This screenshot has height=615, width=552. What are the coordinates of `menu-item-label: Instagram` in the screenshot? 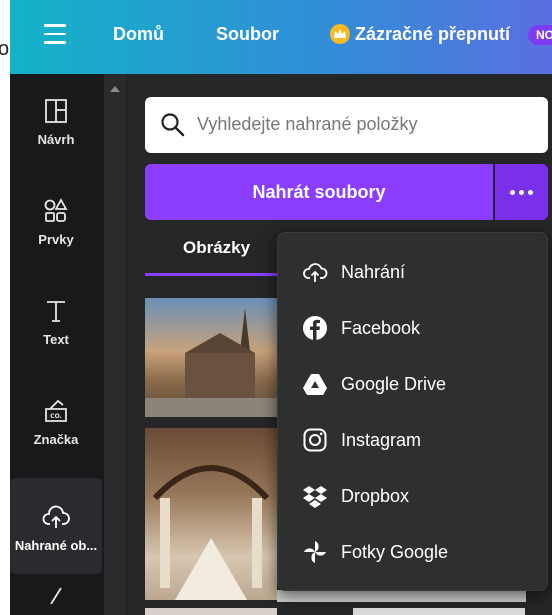 It's located at (381, 440).